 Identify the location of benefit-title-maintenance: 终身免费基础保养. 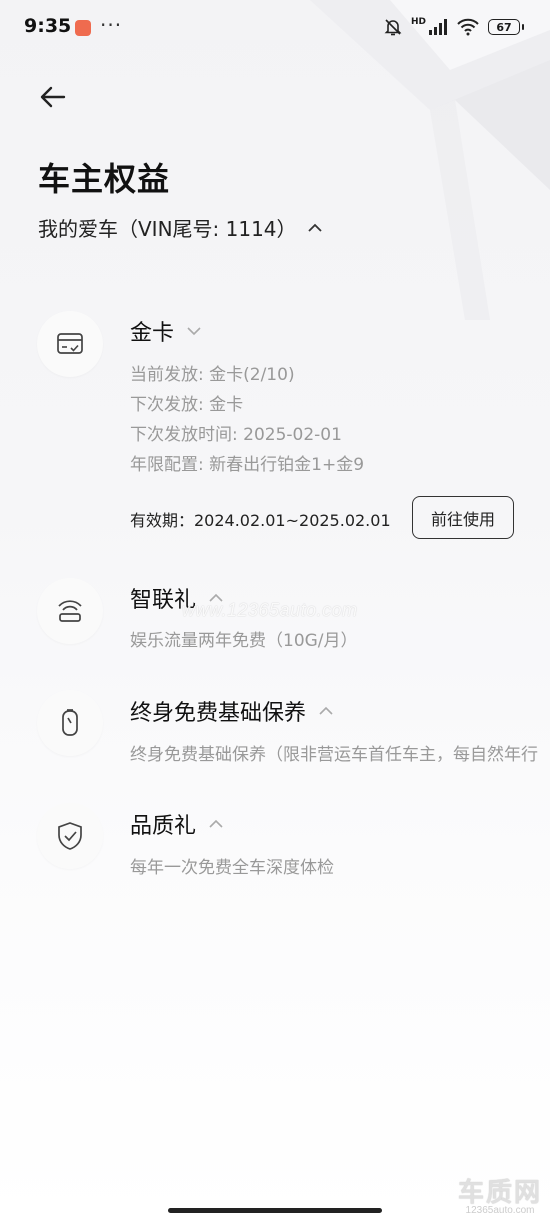
(232, 711).